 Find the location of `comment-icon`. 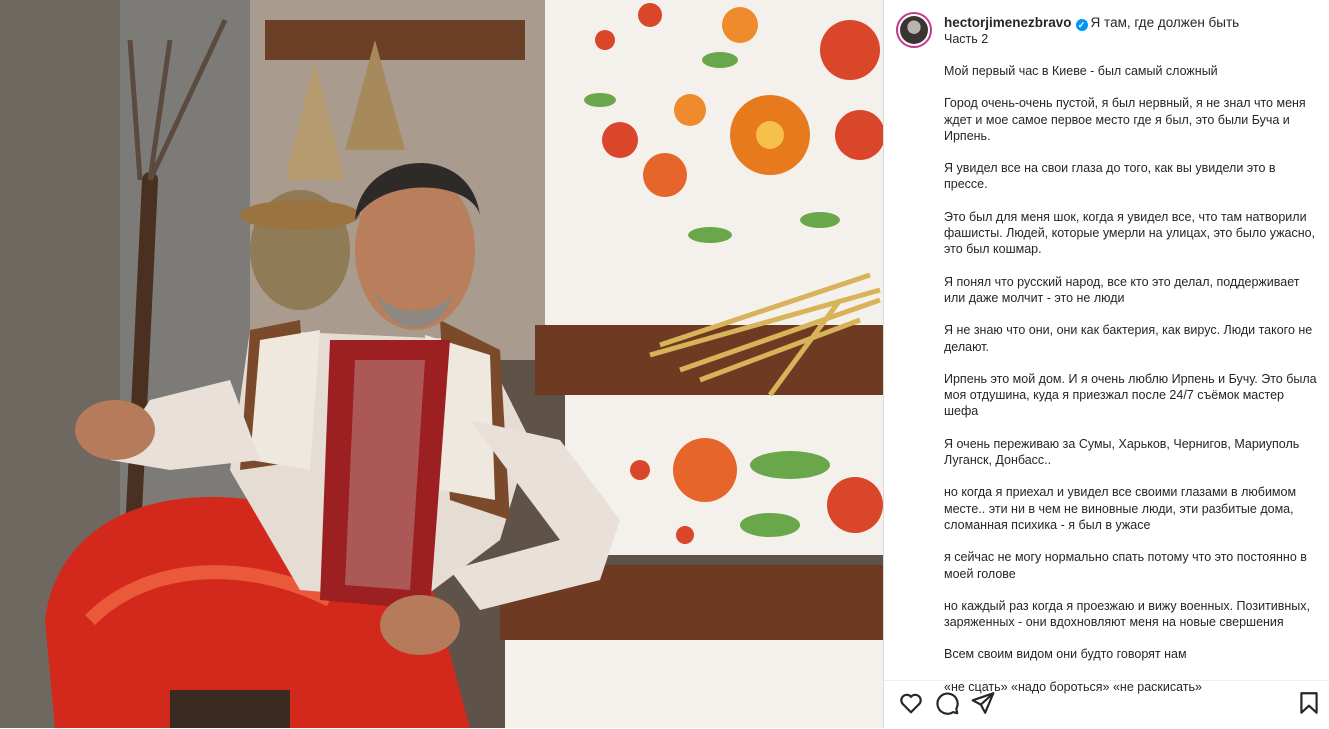

comment-icon is located at coordinates (947, 703).